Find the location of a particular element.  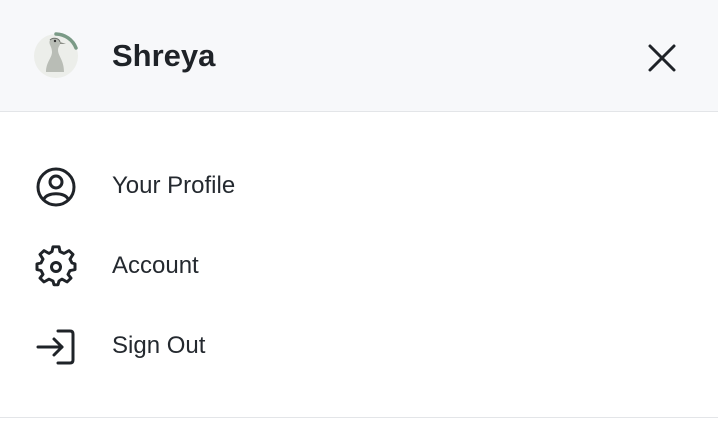

sign-out-icon is located at coordinates (56, 347).